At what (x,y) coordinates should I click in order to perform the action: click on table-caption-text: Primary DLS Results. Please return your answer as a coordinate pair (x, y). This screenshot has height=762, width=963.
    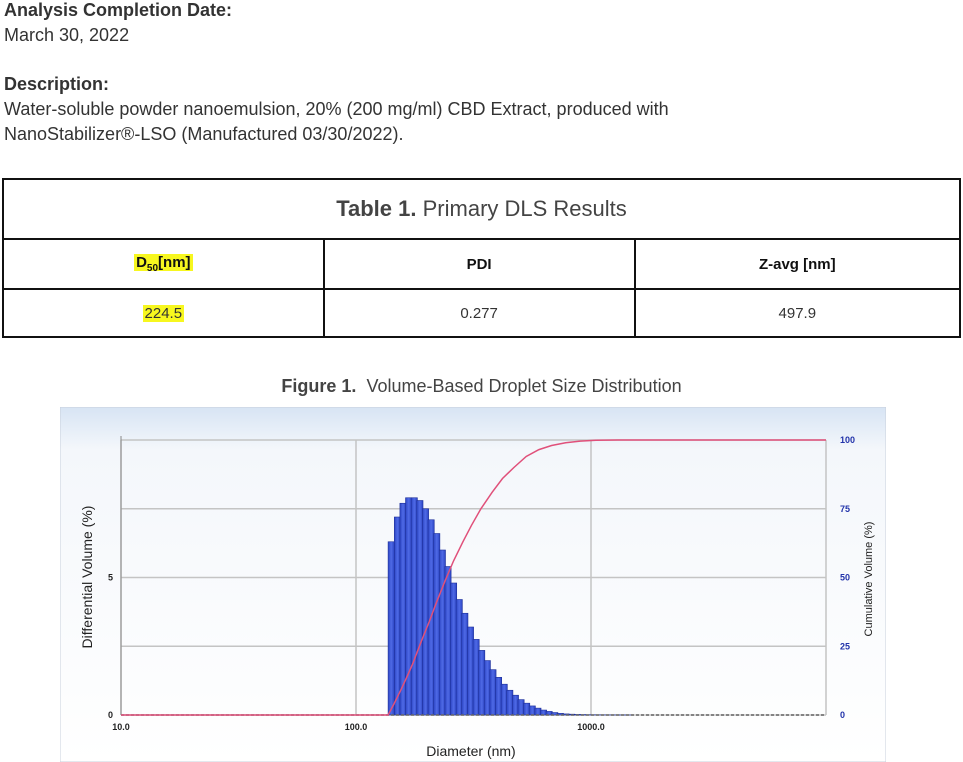
    Looking at the image, I should click on (524, 208).